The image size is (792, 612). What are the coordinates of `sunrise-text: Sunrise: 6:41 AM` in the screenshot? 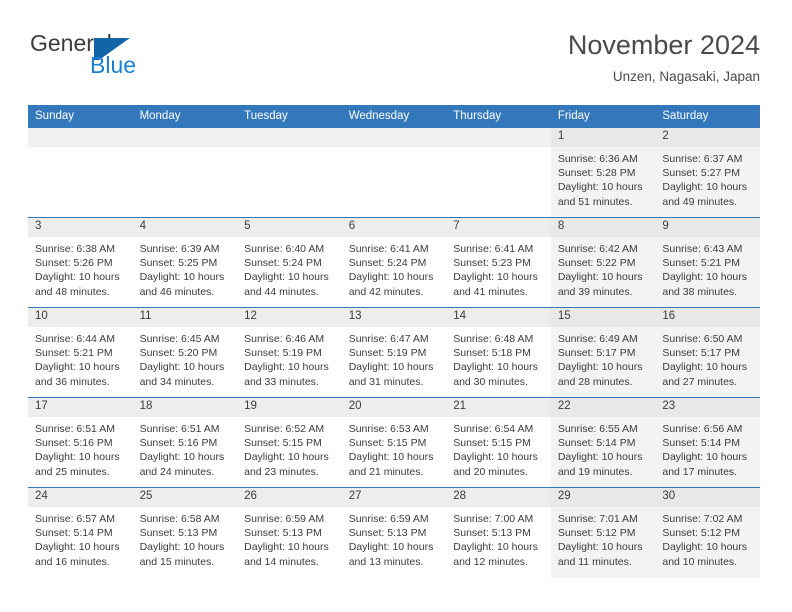 It's located at (388, 249).